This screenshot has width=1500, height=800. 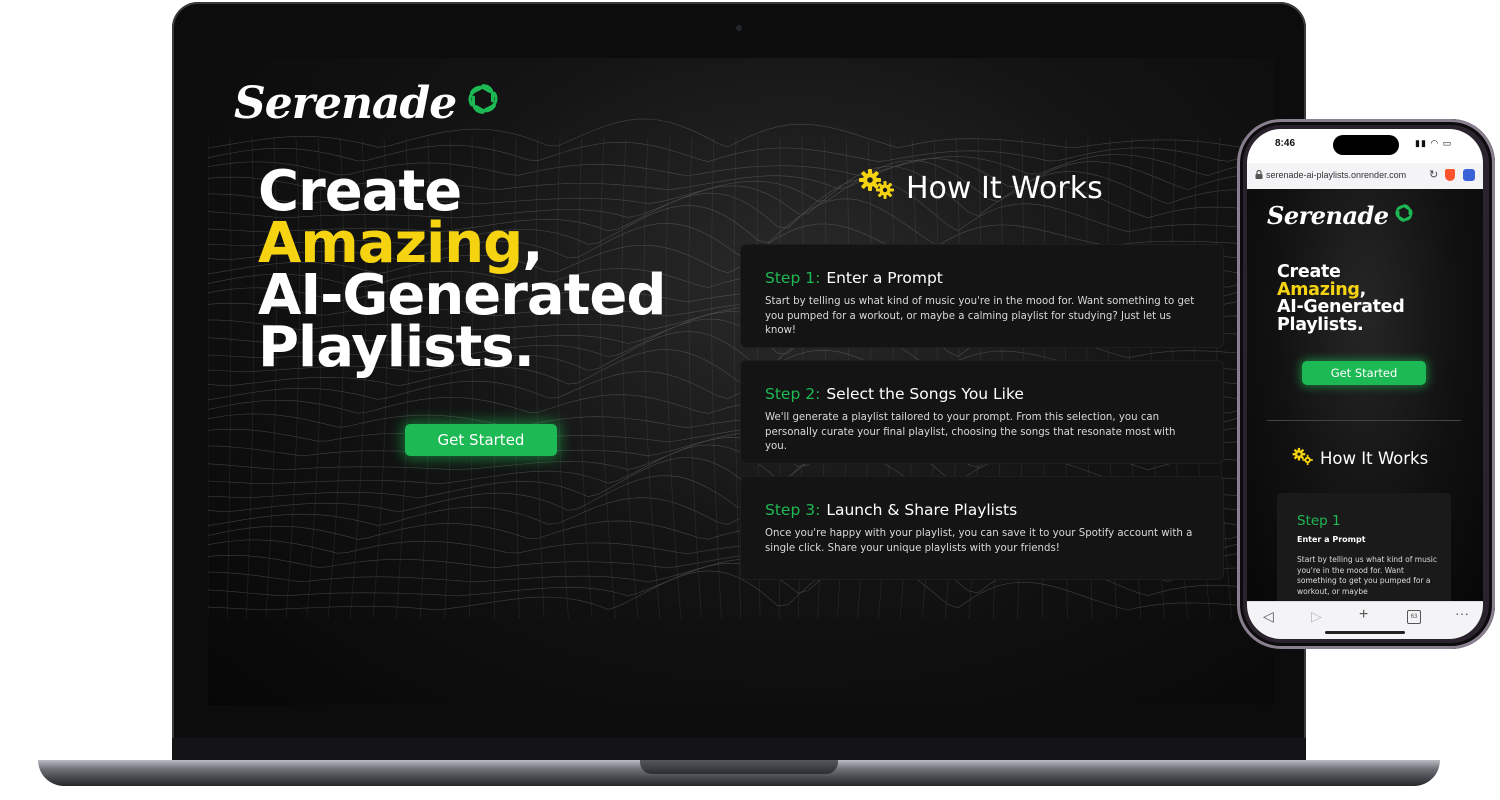 What do you see at coordinates (1450, 175) in the screenshot?
I see `brave-shield-icon` at bounding box center [1450, 175].